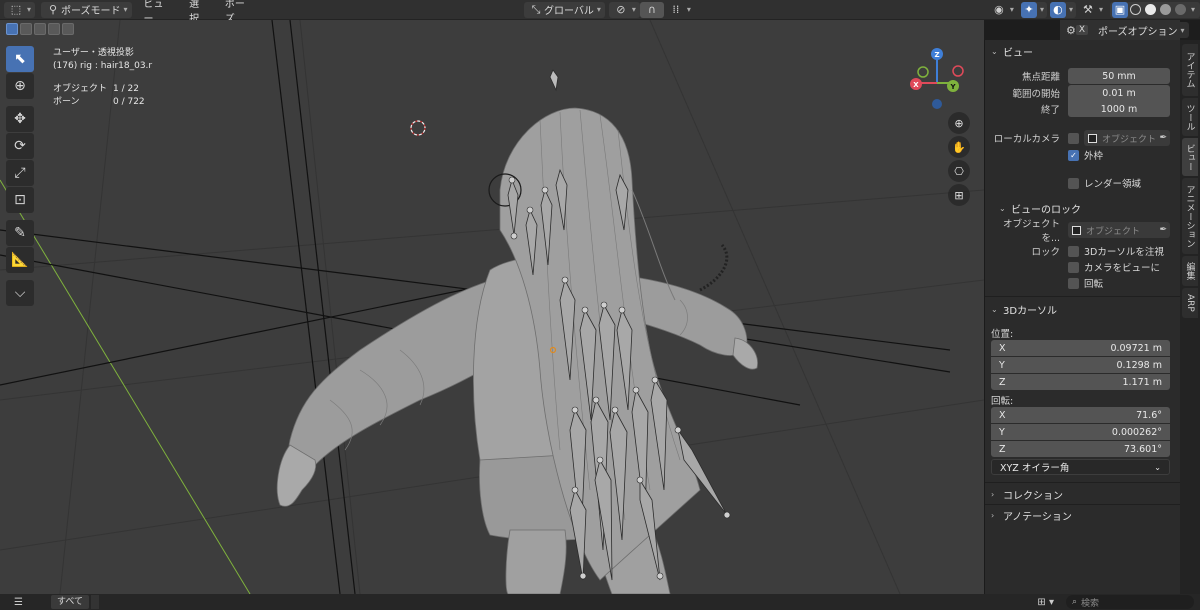 This screenshot has height=610, width=1200. Describe the element at coordinates (20, 59) in the screenshot. I see `select-box-tool: ⬉` at that location.